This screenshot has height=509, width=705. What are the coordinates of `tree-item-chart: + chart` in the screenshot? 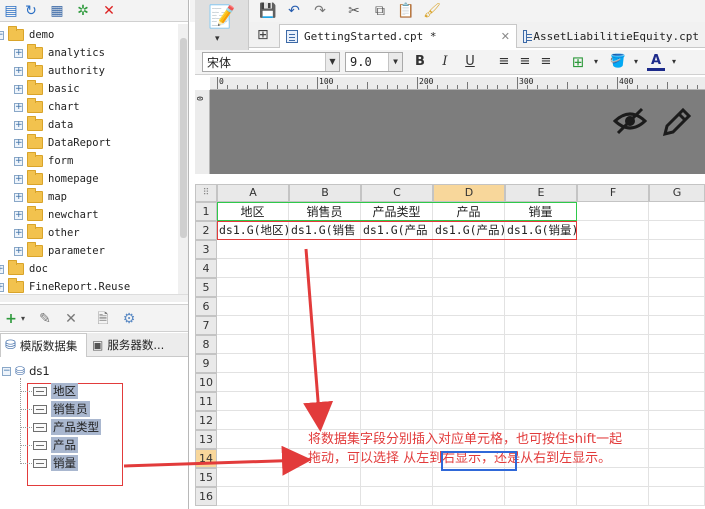 It's located at (47, 107).